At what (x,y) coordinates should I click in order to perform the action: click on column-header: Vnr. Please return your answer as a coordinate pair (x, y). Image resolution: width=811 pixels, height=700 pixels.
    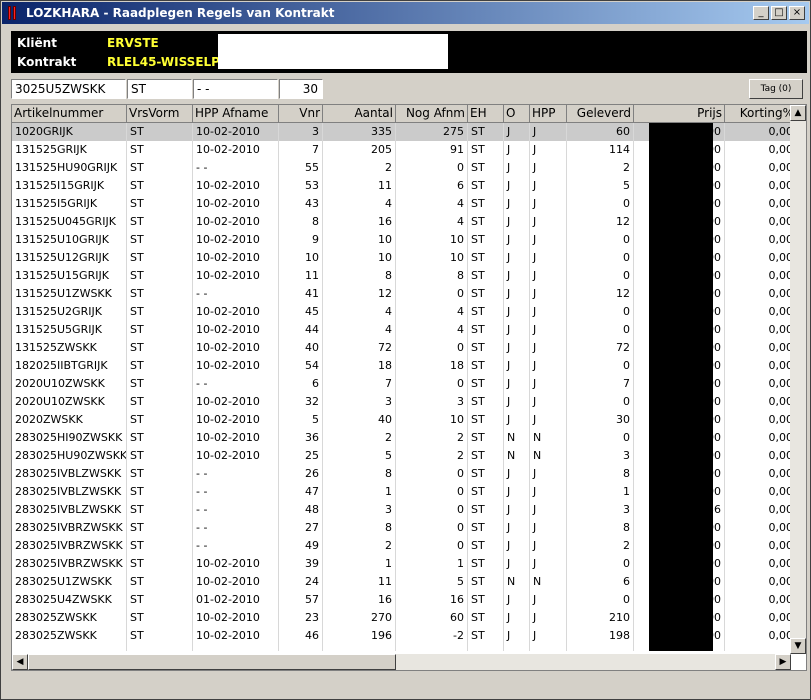
    Looking at the image, I should click on (301, 114).